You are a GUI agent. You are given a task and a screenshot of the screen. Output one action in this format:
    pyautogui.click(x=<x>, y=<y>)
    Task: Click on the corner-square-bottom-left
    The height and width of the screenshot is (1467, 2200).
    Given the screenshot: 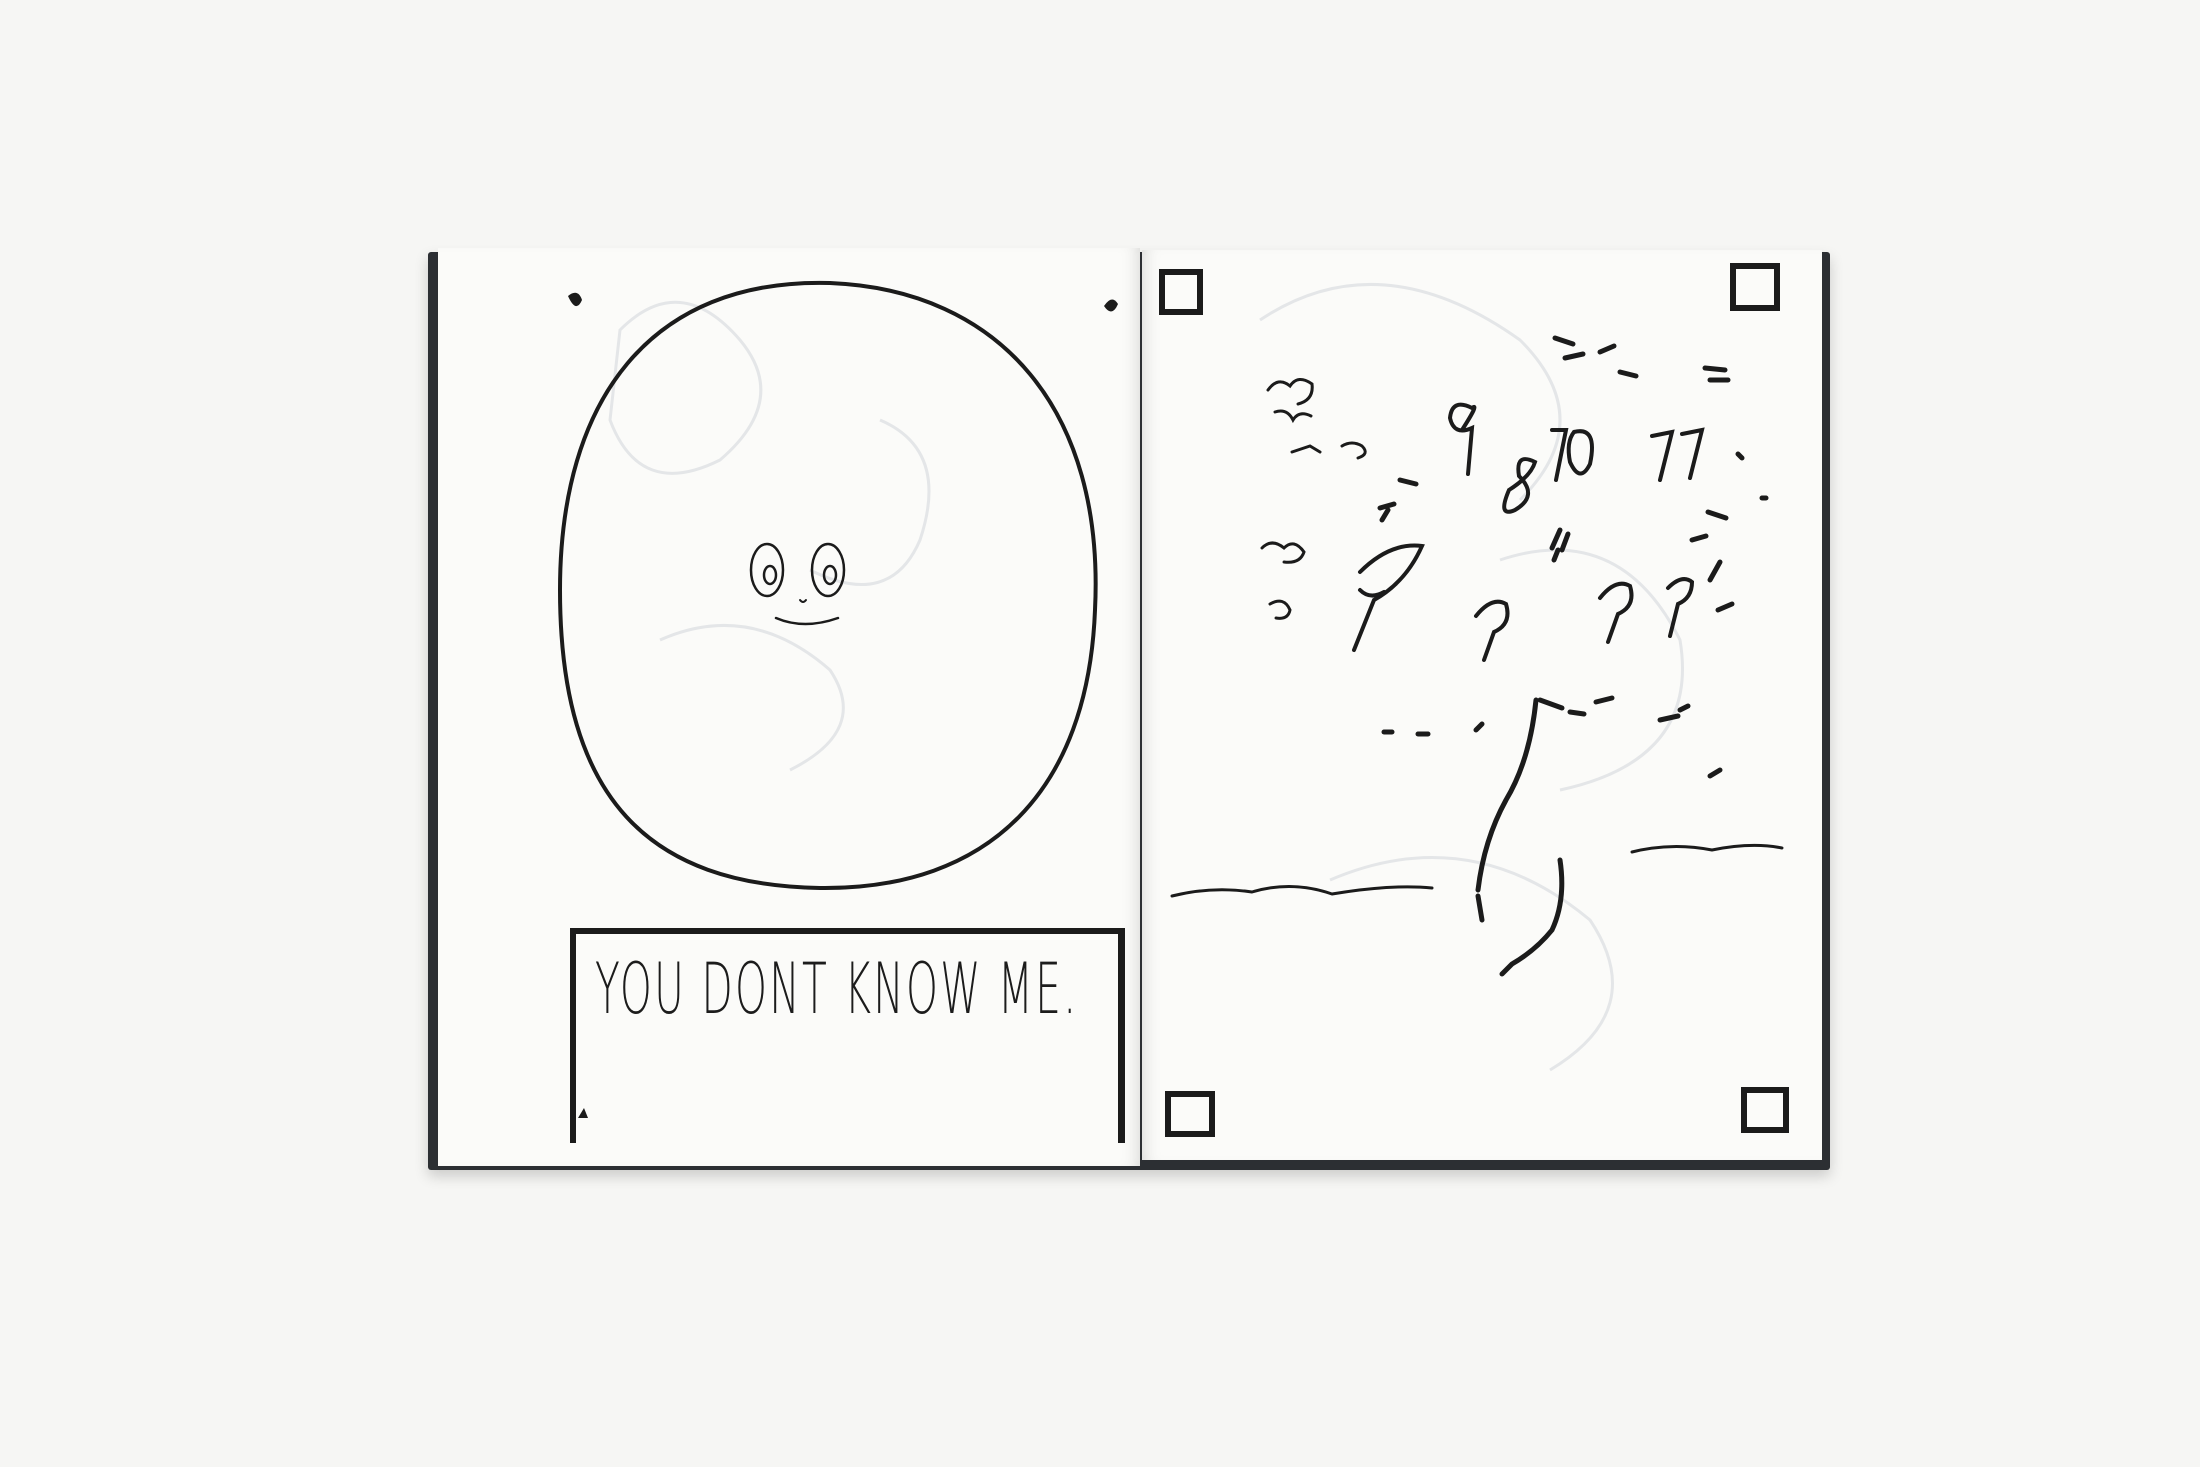 What is the action you would take?
    pyautogui.click(x=1190, y=1114)
    